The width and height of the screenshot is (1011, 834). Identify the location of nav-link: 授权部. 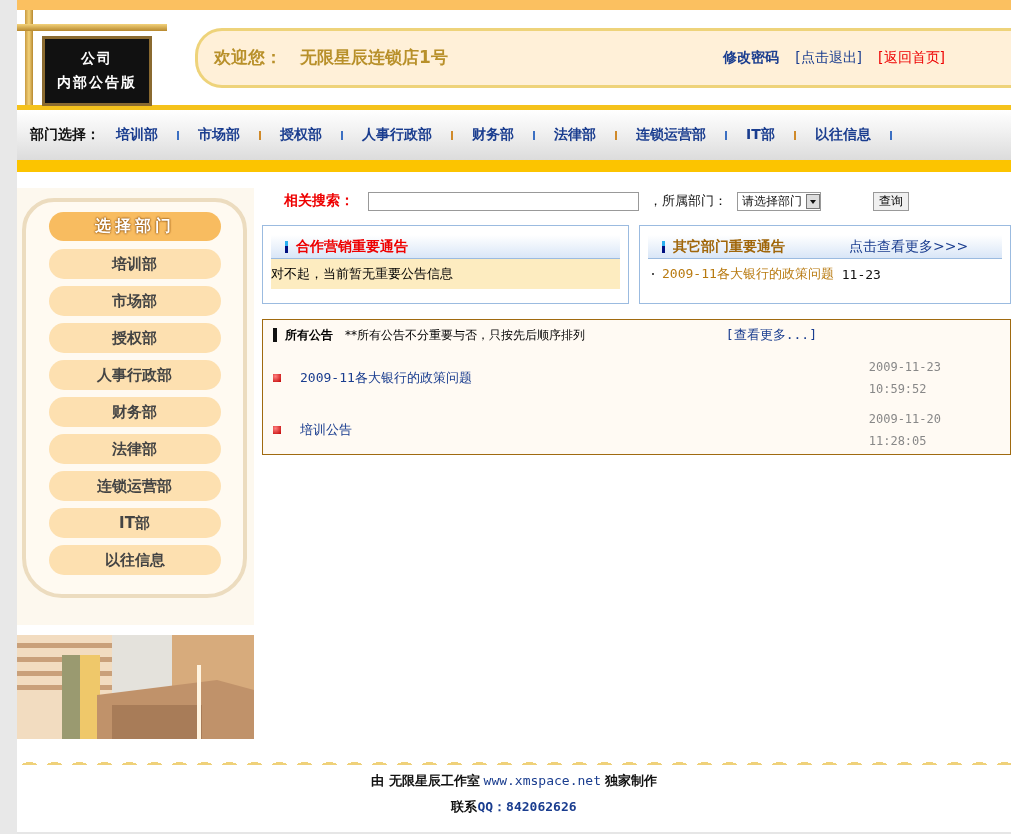
(301, 135).